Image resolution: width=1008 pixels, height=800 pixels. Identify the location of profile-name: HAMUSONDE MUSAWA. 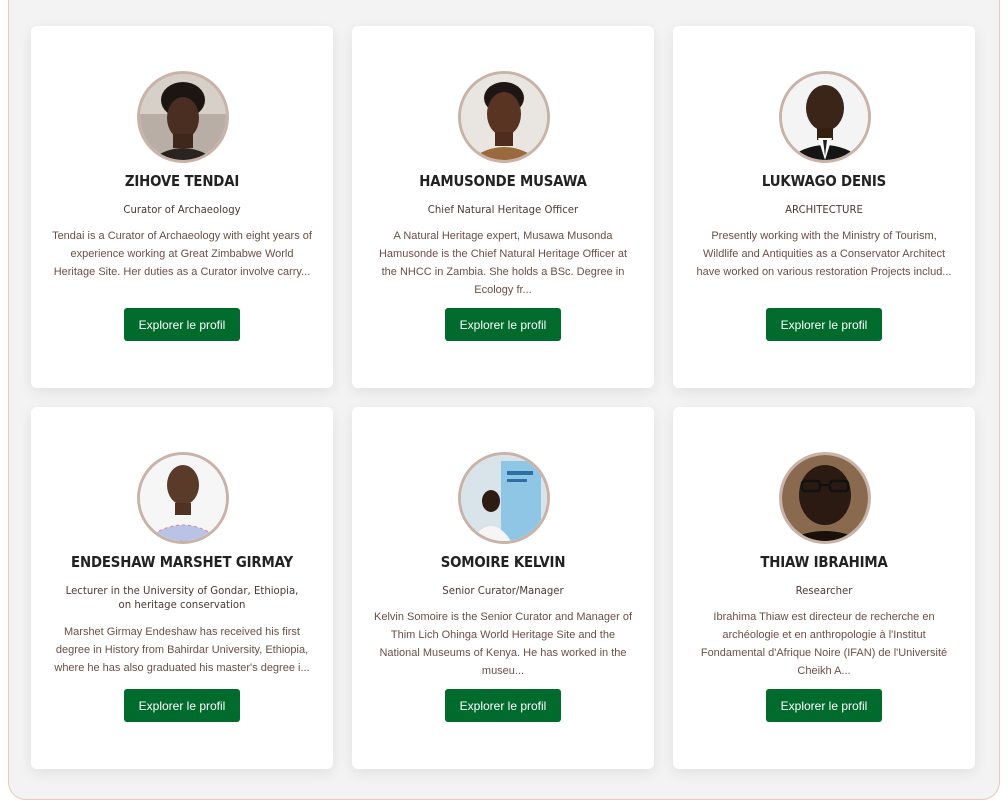
(503, 181).